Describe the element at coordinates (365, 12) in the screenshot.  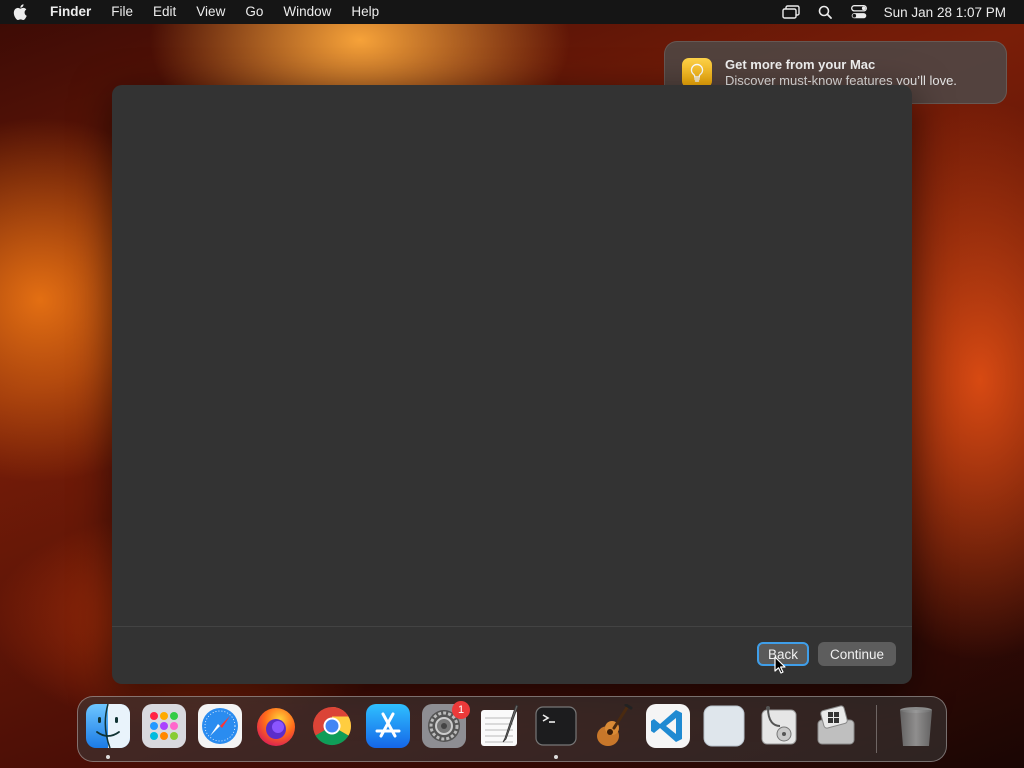
I see `menu-help: Help` at that location.